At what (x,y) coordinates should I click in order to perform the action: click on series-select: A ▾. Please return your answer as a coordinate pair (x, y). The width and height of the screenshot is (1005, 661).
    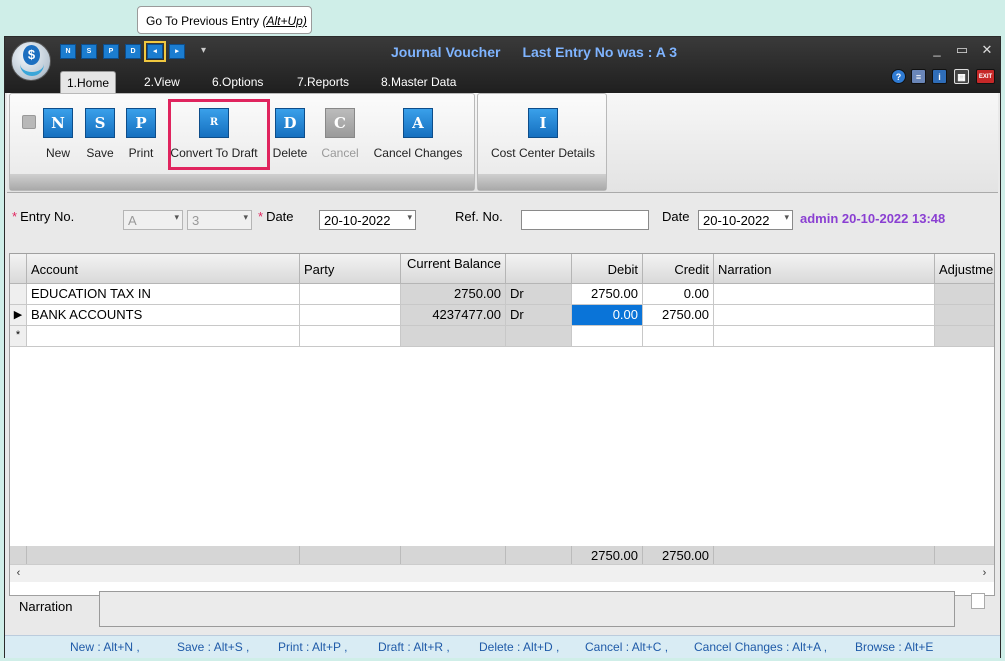
    Looking at the image, I should click on (153, 220).